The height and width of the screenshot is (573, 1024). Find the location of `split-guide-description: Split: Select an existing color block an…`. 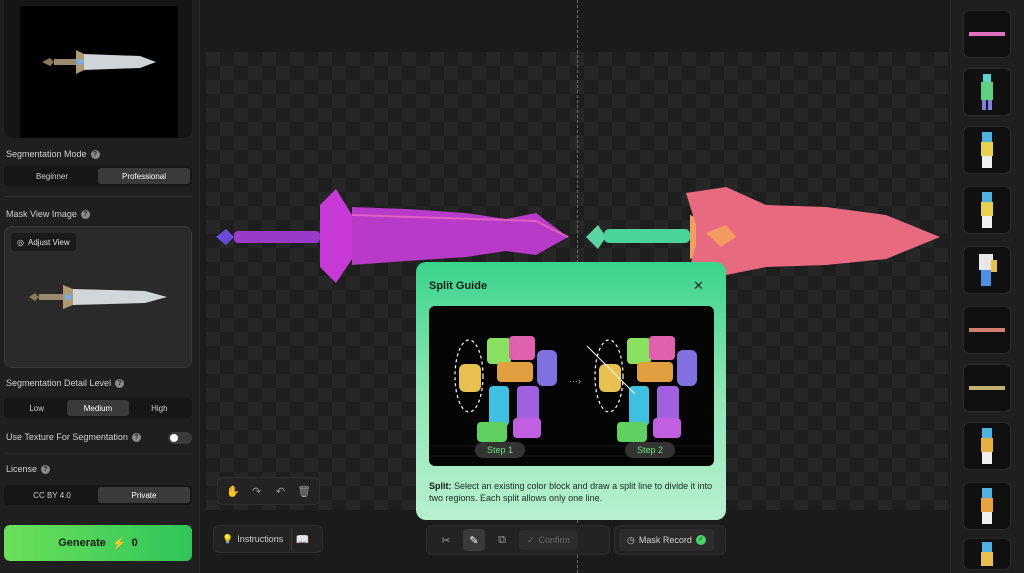

split-guide-description: Split: Select an existing color block an… is located at coordinates (571, 492).